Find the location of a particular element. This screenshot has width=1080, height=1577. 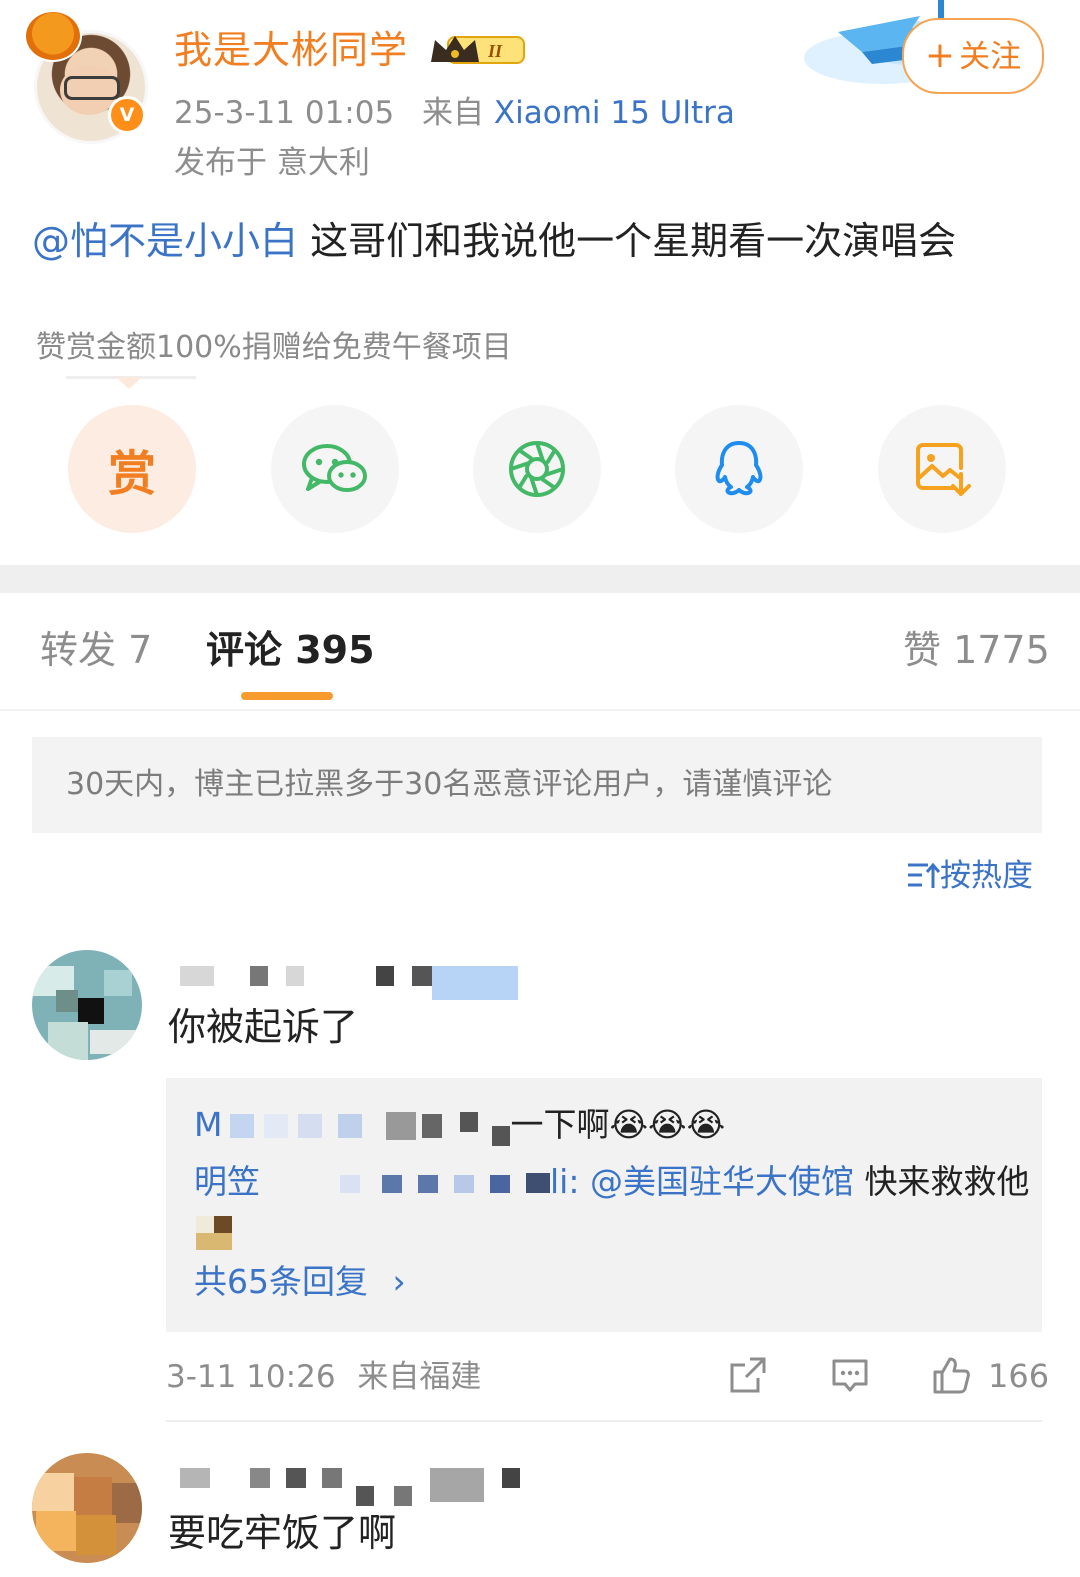

follow-plus-icon: + is located at coordinates (940, 55).